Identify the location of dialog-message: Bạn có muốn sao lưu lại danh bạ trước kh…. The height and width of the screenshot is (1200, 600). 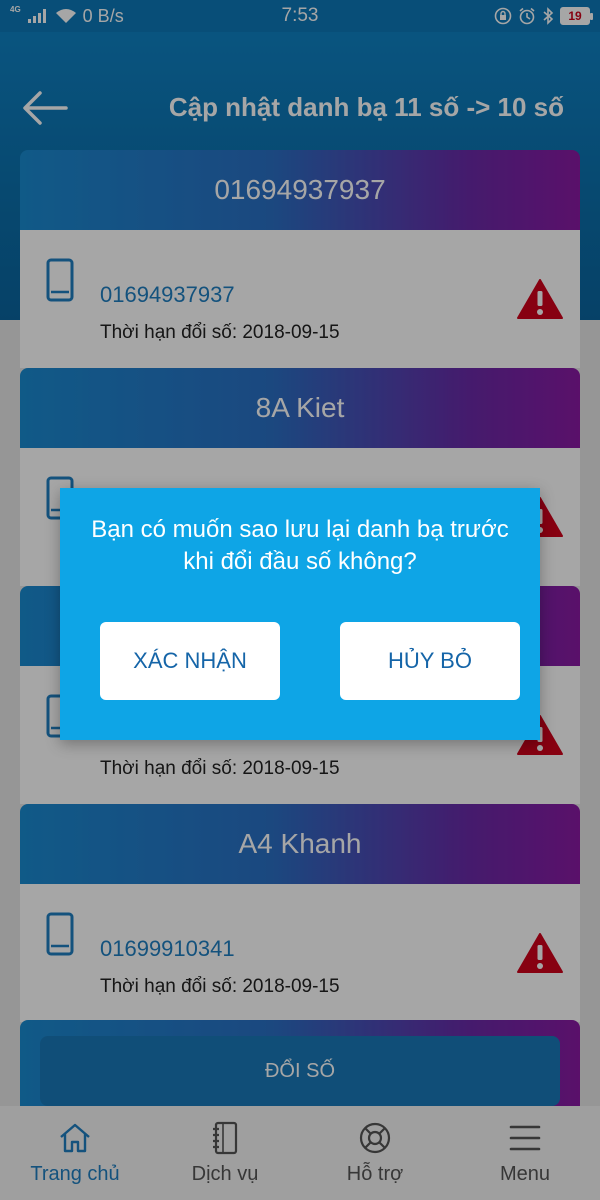
(300, 545).